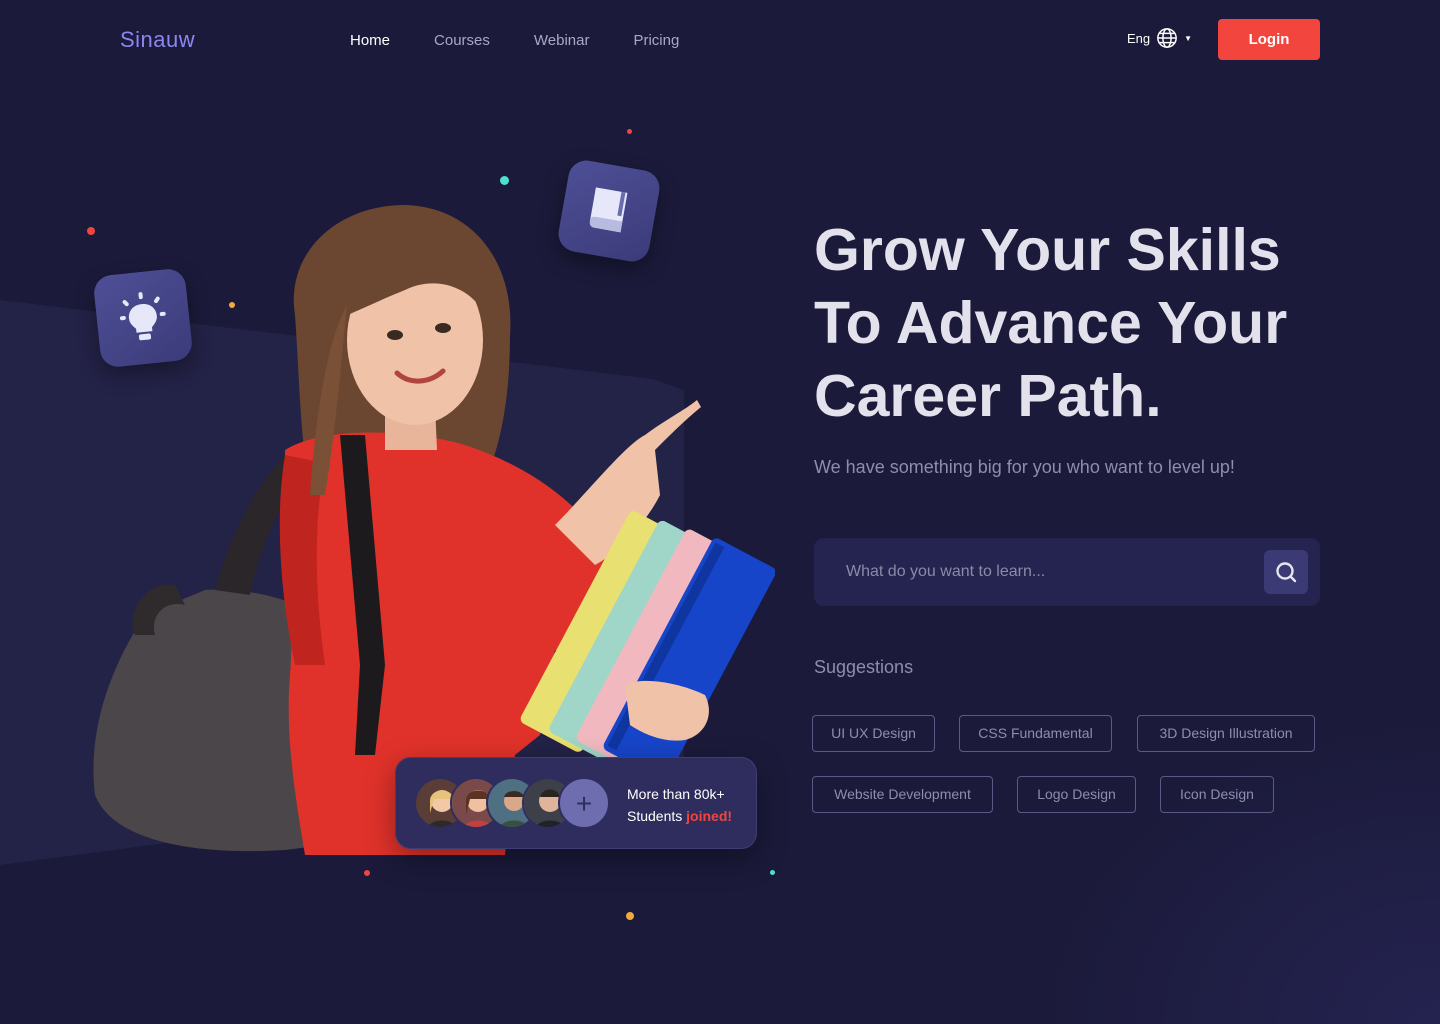 The height and width of the screenshot is (1024, 1440). I want to click on logo: Sinauw, so click(157, 40).